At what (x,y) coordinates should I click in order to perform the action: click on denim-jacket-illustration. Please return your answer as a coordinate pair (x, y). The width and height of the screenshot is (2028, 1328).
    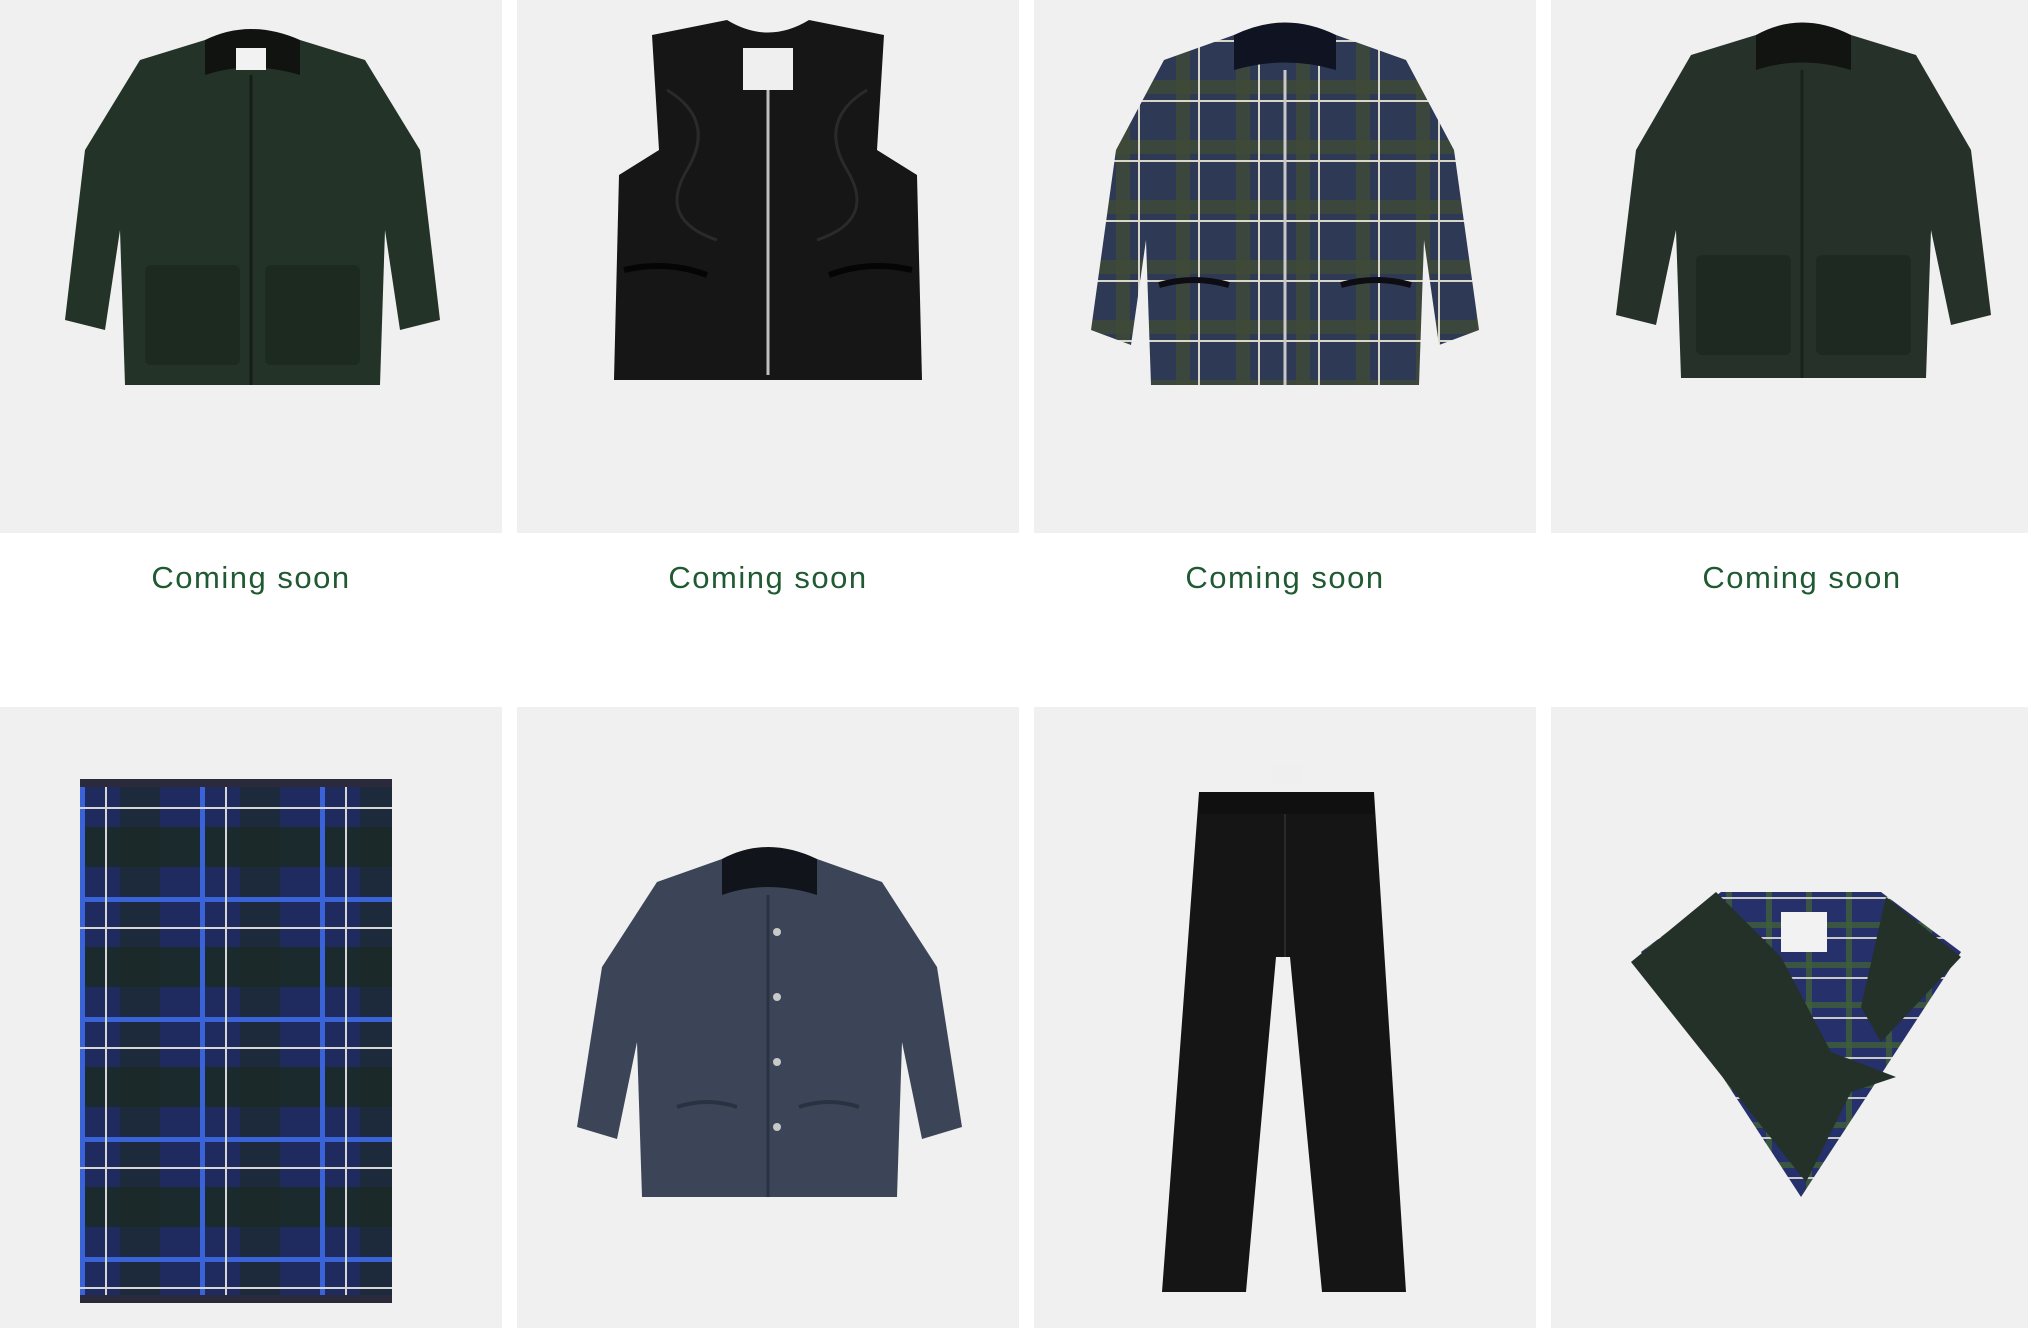
    Looking at the image, I should click on (769, 1022).